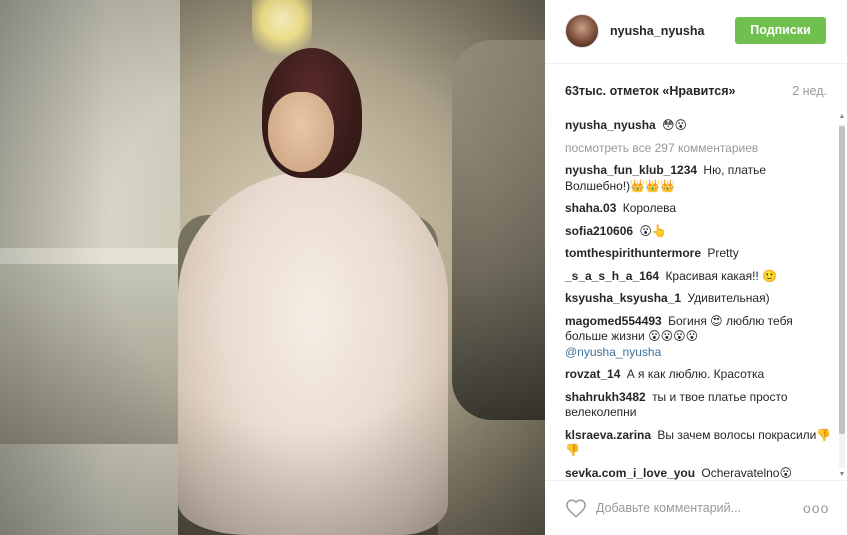  Describe the element at coordinates (780, 30) in the screenshot. I see `follow-button: Подписки` at that location.